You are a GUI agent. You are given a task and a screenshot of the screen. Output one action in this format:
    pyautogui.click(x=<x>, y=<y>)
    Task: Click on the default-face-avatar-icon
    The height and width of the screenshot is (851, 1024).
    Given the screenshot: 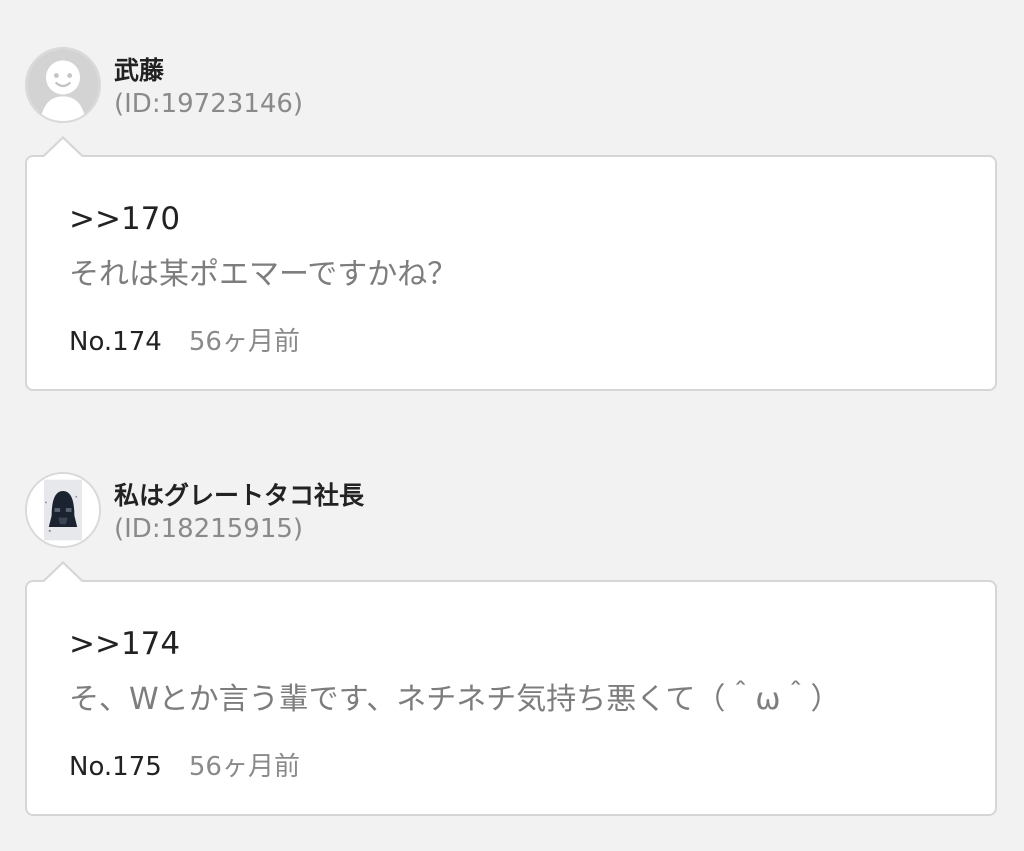 What is the action you would take?
    pyautogui.click(x=63, y=85)
    